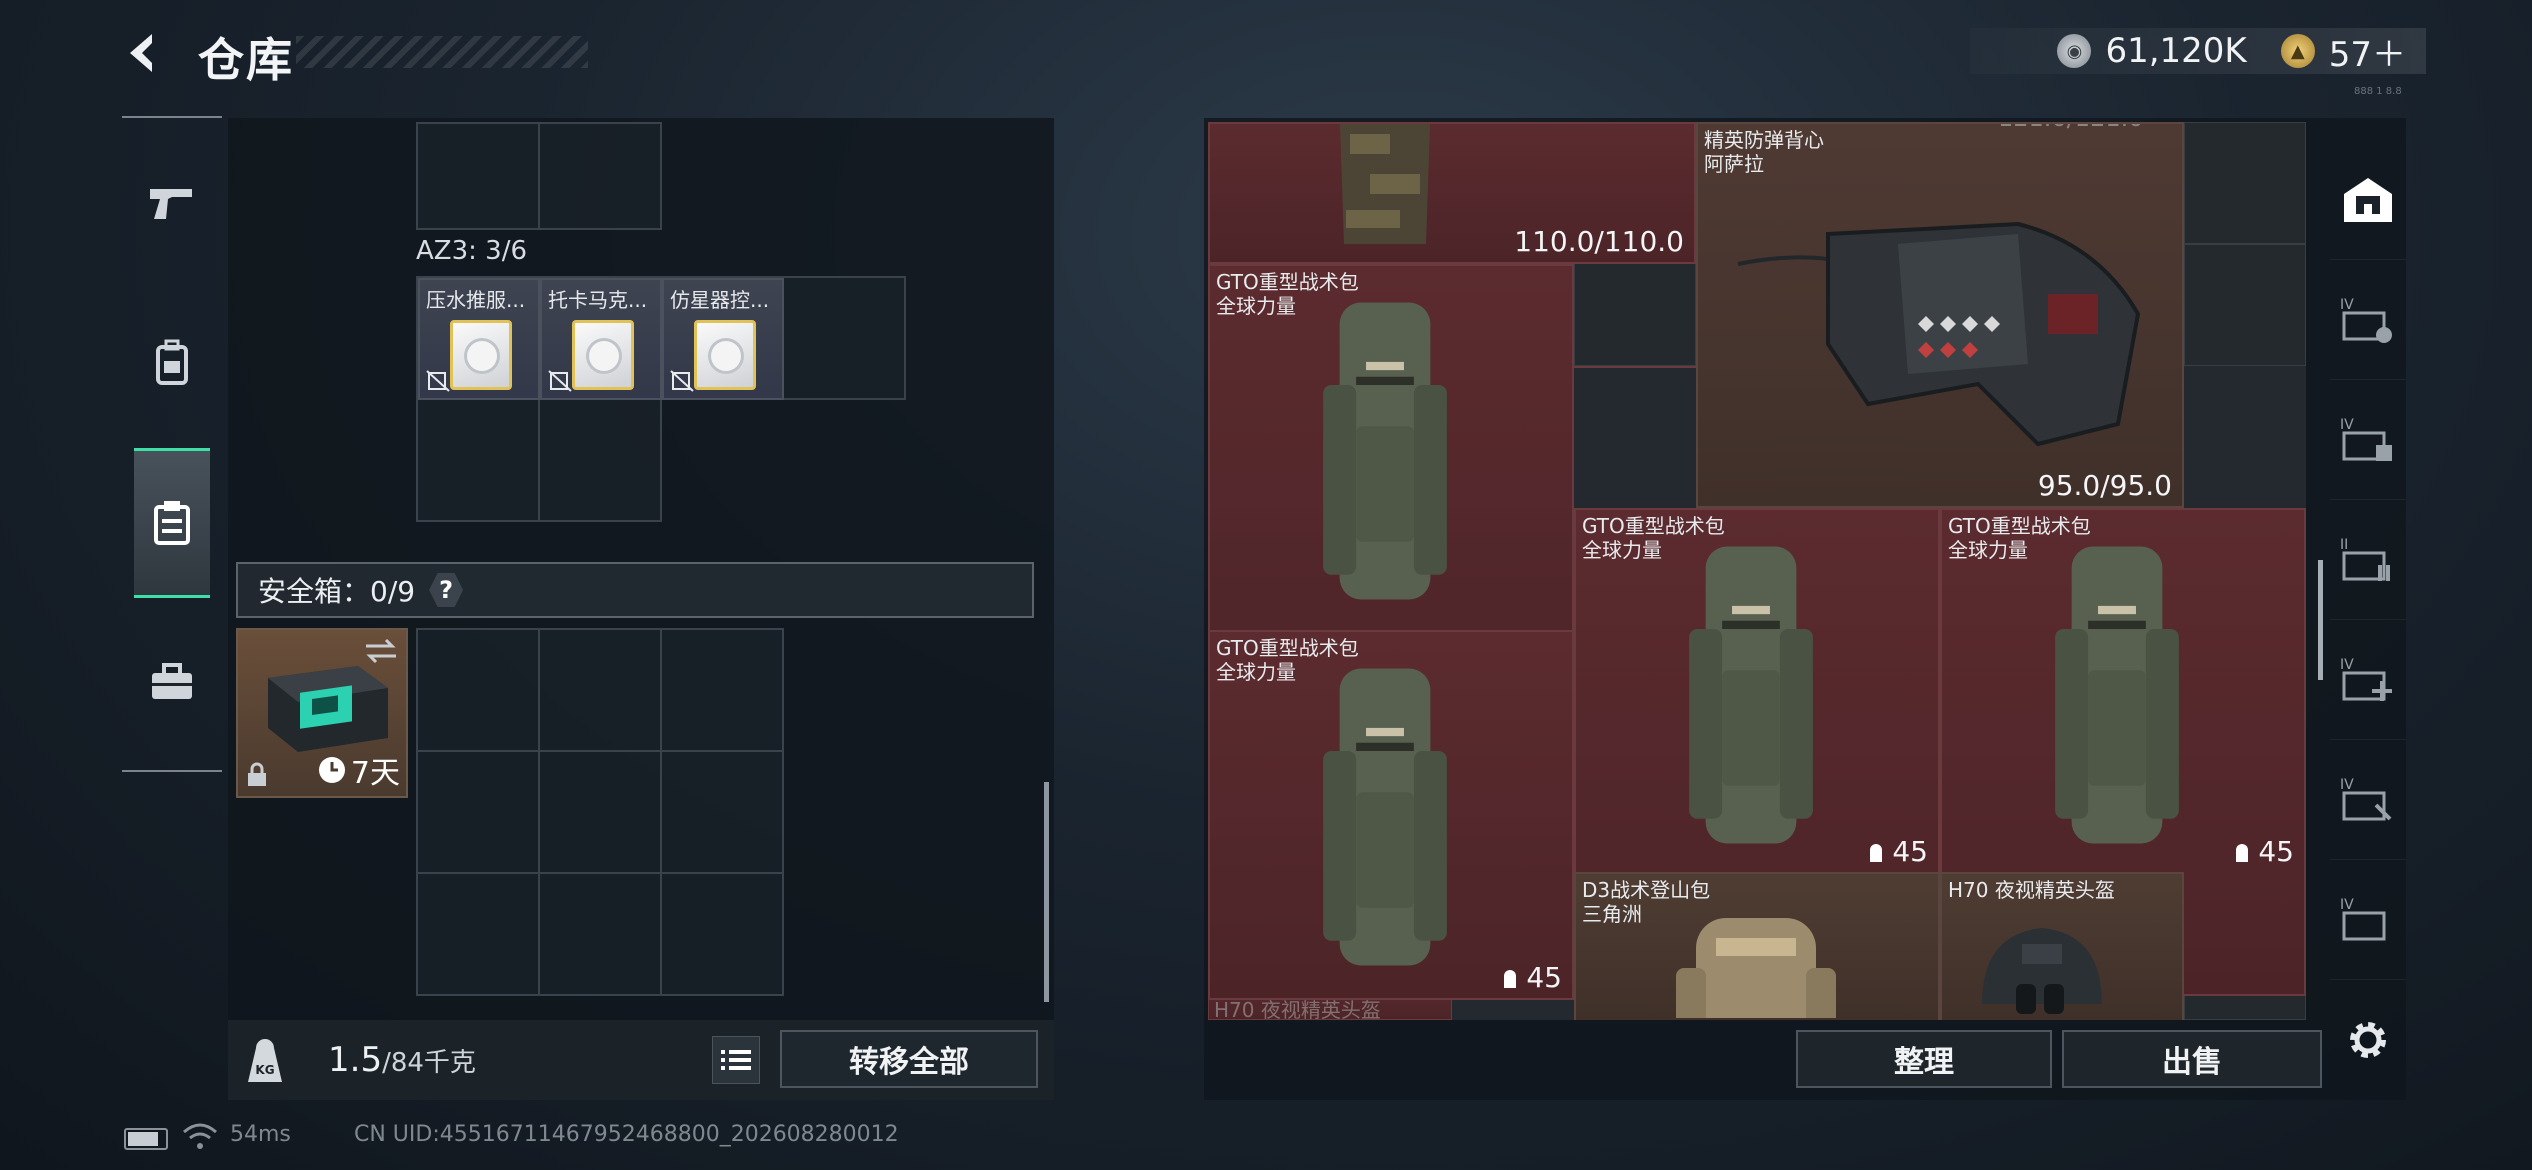 The image size is (2532, 1170). I want to click on swap-icon, so click(381, 651).